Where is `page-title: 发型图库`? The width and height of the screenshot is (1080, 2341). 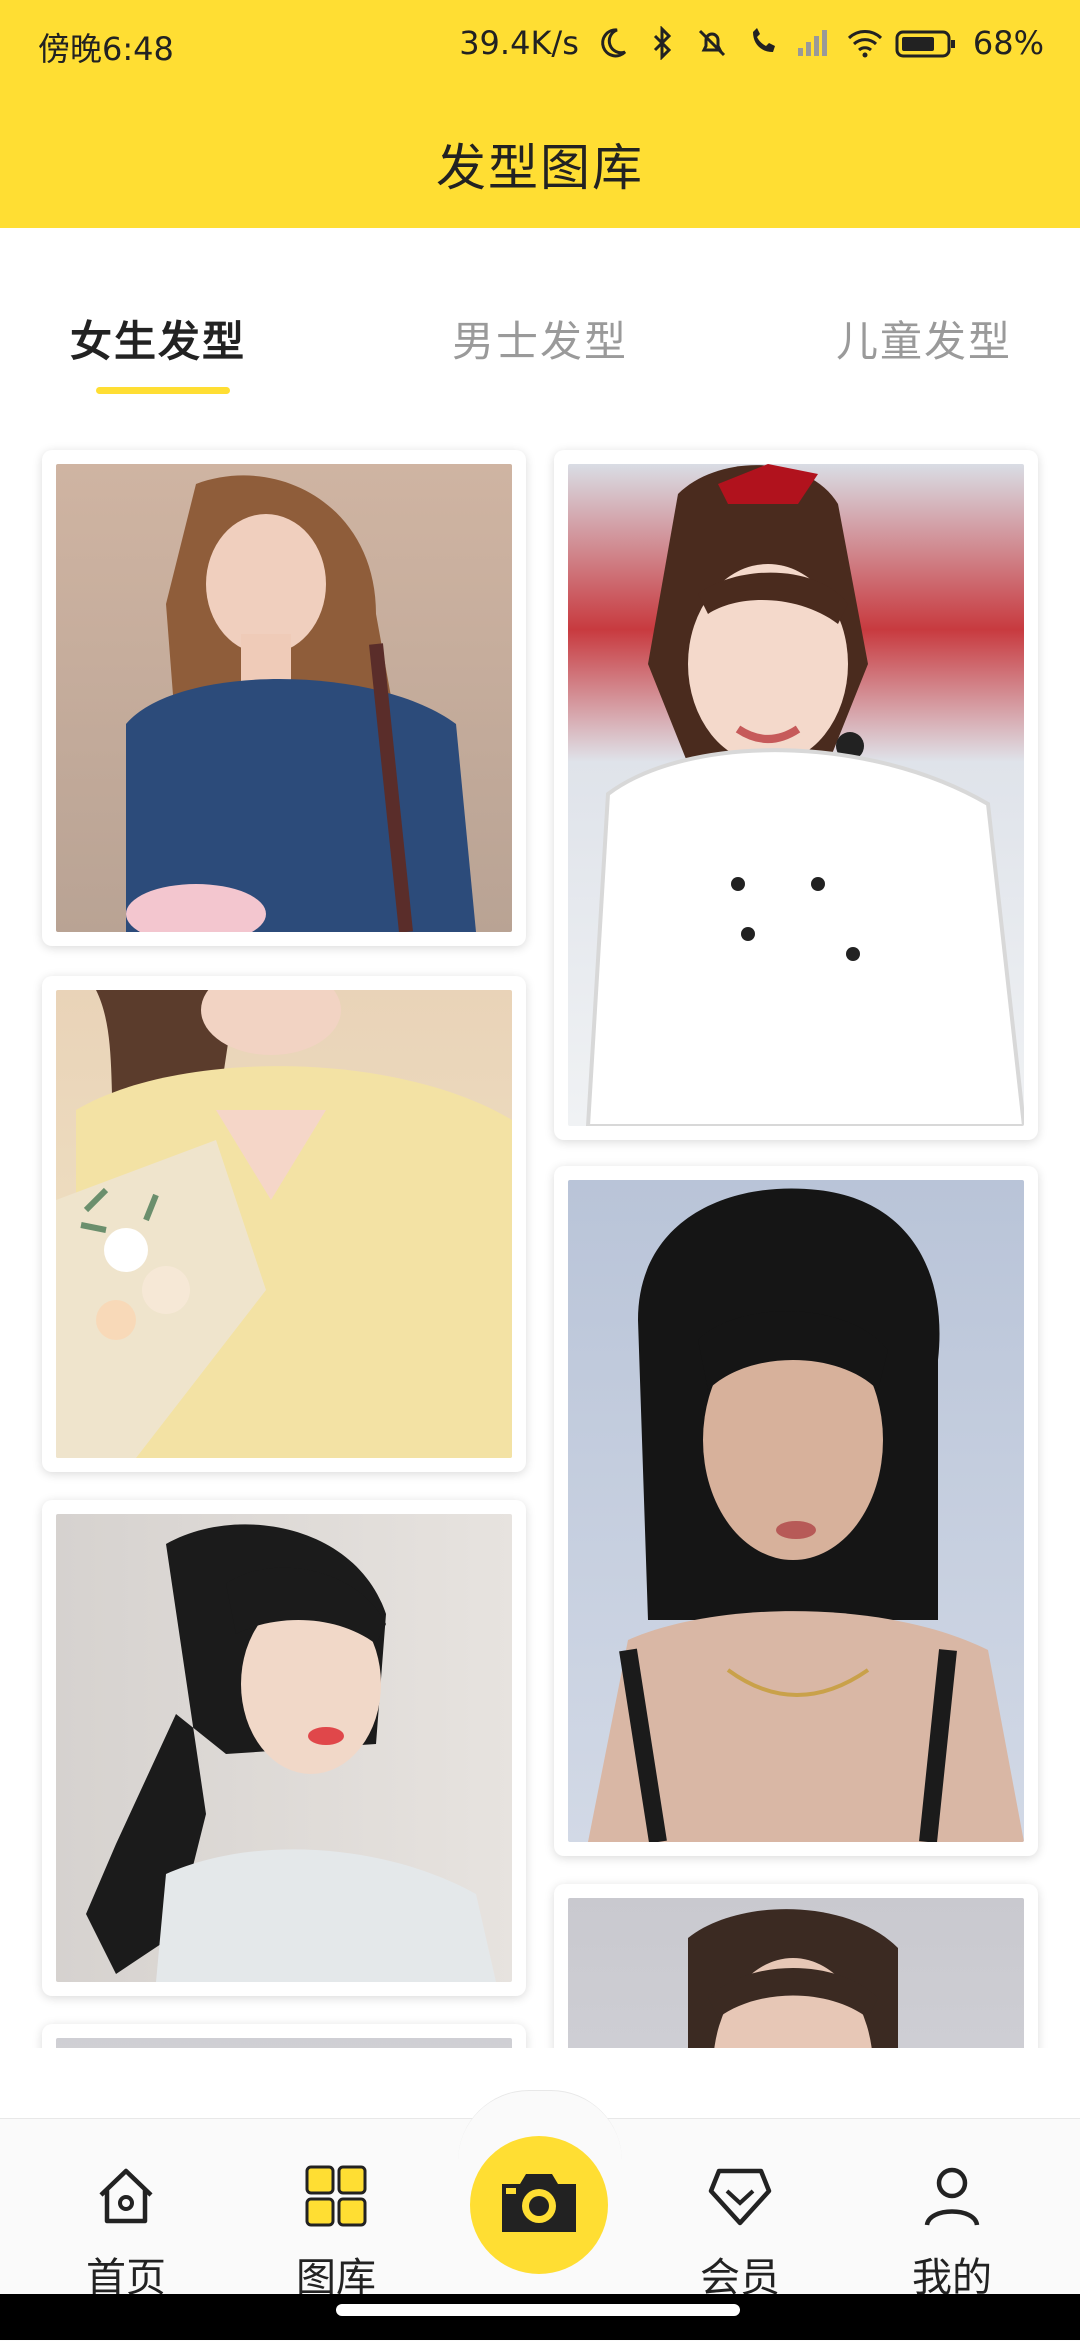
page-title: 发型图库 is located at coordinates (540, 168).